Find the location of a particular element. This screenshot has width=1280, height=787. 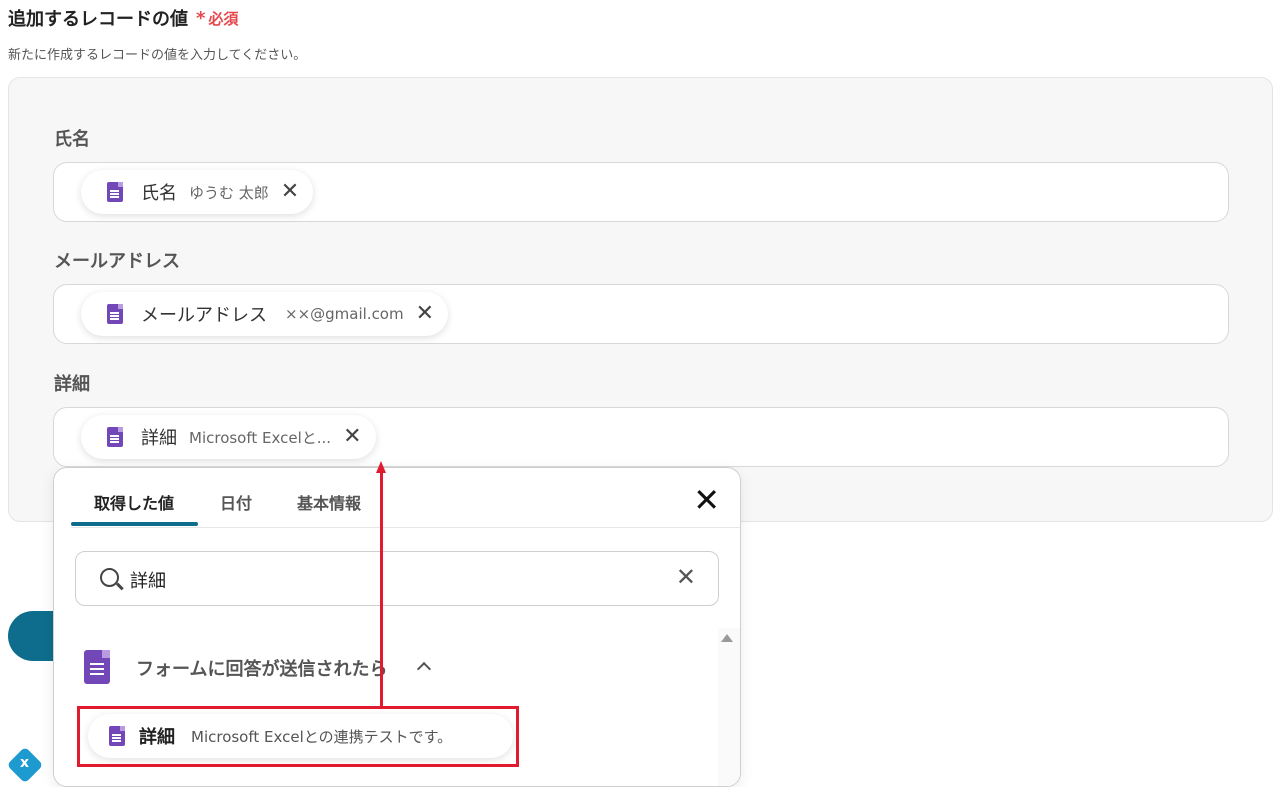

search-value: 詳細 is located at coordinates (148, 581).